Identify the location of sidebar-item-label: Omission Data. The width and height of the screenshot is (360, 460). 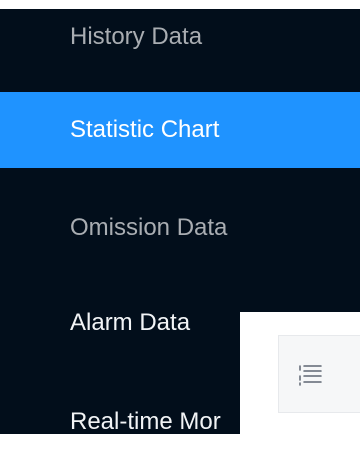
(149, 227).